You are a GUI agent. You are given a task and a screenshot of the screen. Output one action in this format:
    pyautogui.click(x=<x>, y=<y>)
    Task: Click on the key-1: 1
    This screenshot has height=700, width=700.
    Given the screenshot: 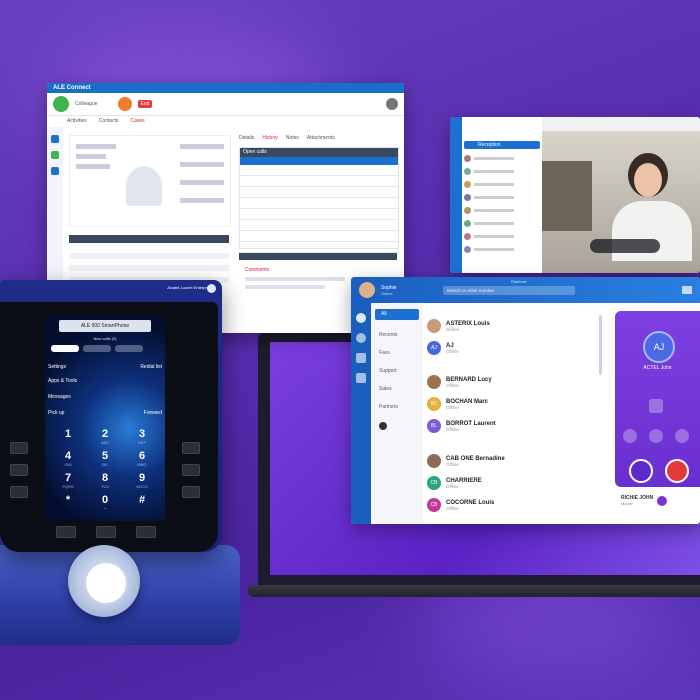 What is the action you would take?
    pyautogui.click(x=68, y=434)
    